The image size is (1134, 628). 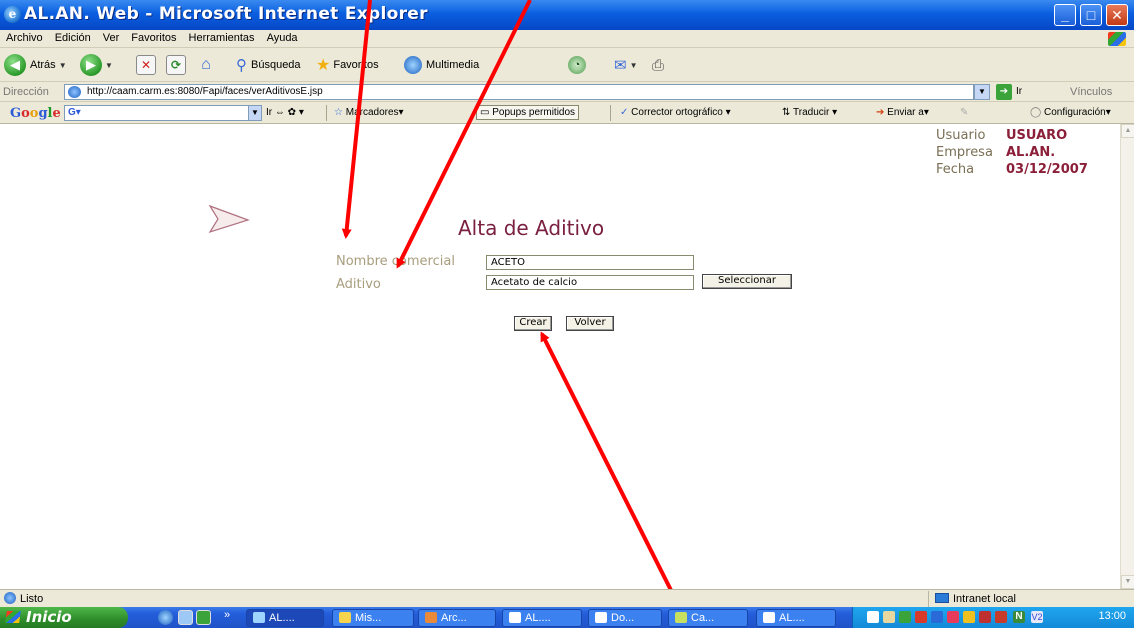 What do you see at coordinates (222, 38) in the screenshot?
I see `menu-herramientas: Herramientas` at bounding box center [222, 38].